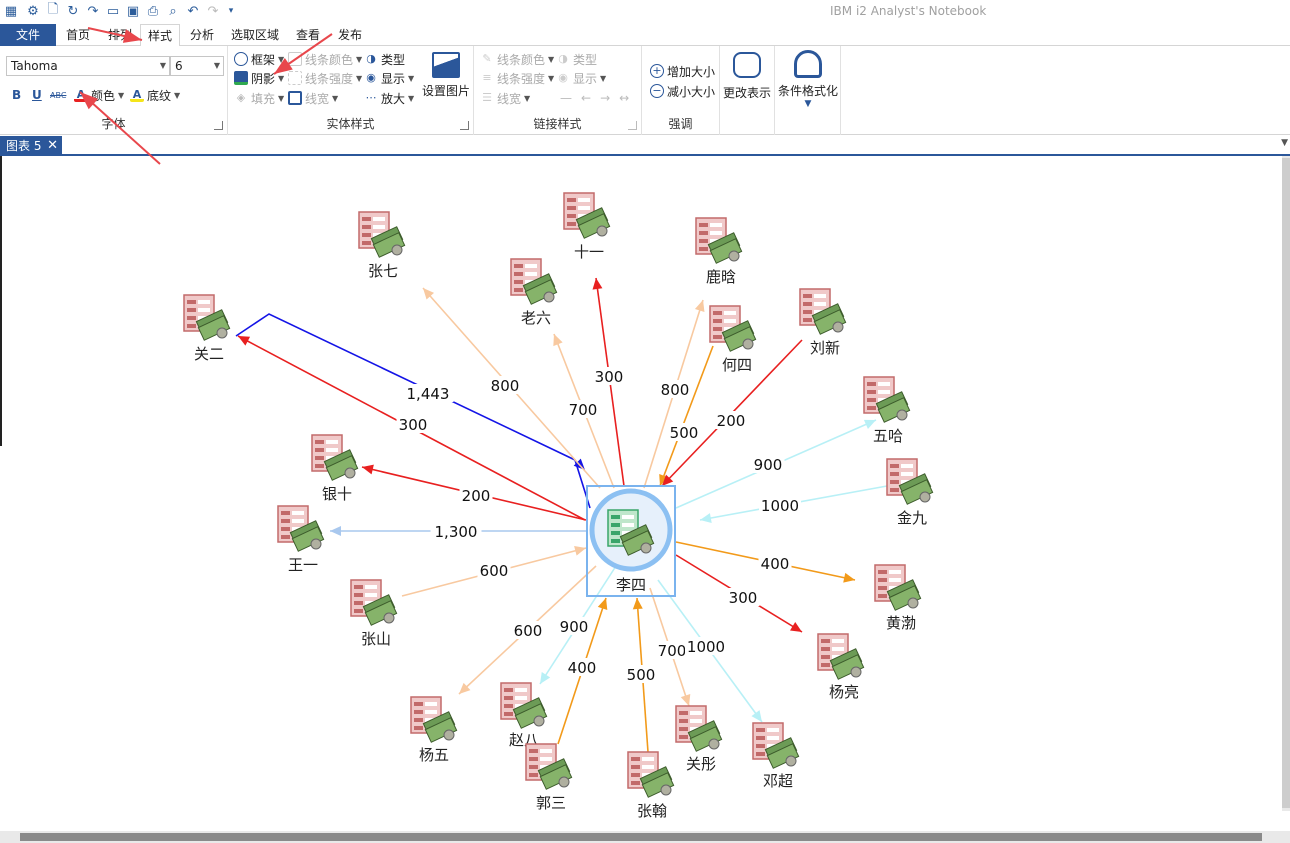  I want to click on line-width-icon, so click(295, 98).